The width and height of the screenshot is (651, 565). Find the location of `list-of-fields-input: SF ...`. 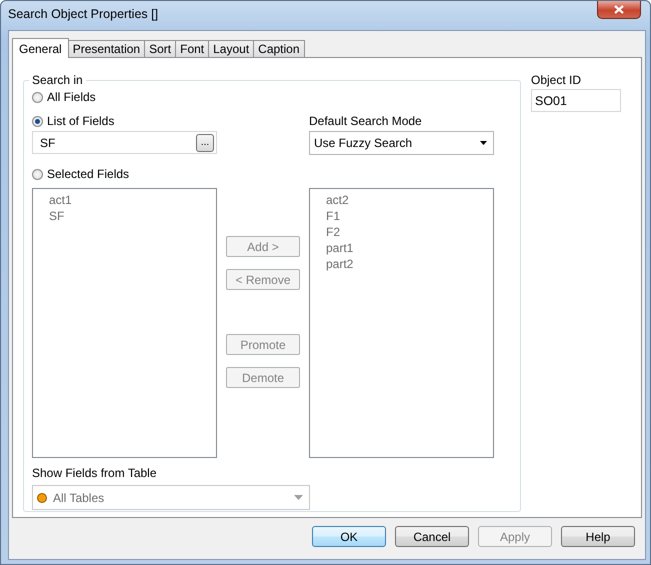

list-of-fields-input: SF ... is located at coordinates (124, 142).